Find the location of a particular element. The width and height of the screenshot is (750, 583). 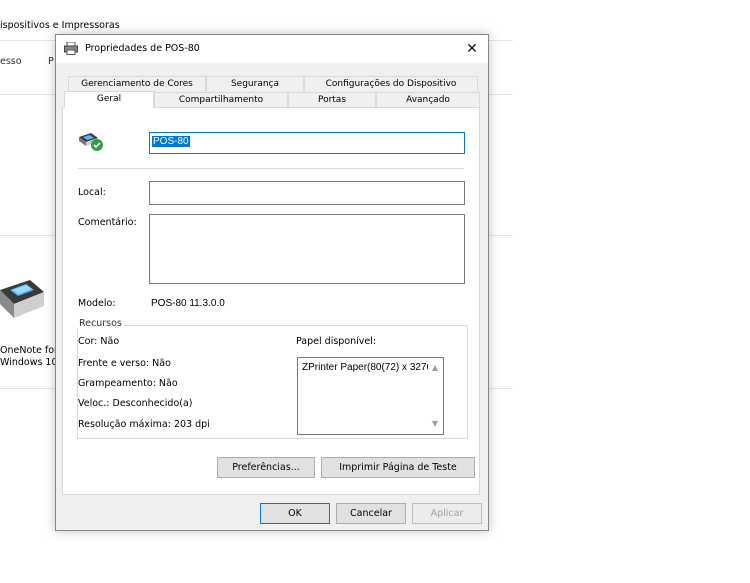

ok-button: OK is located at coordinates (295, 513).